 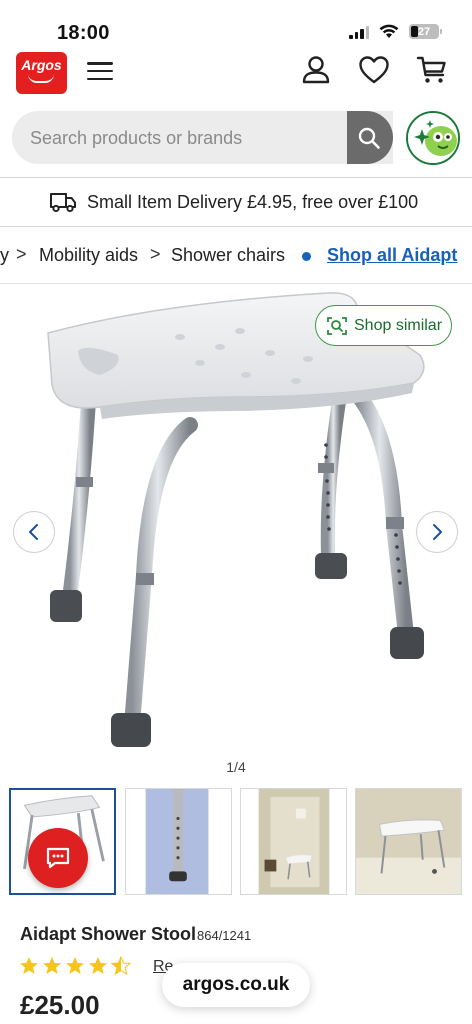 What do you see at coordinates (228, 255) in the screenshot?
I see `breadcrumb-item-shower-chairs: Shower chairs` at bounding box center [228, 255].